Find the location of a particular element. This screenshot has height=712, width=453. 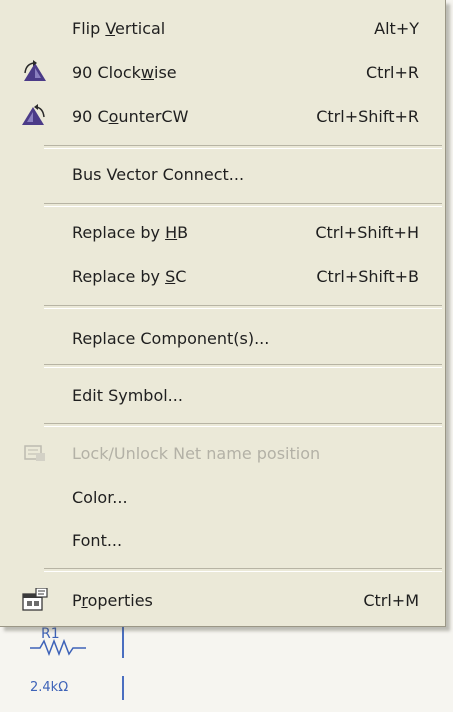

menu-item-lock-unlock-net-name: Lock/Unlock Net name position is located at coordinates (222, 453).